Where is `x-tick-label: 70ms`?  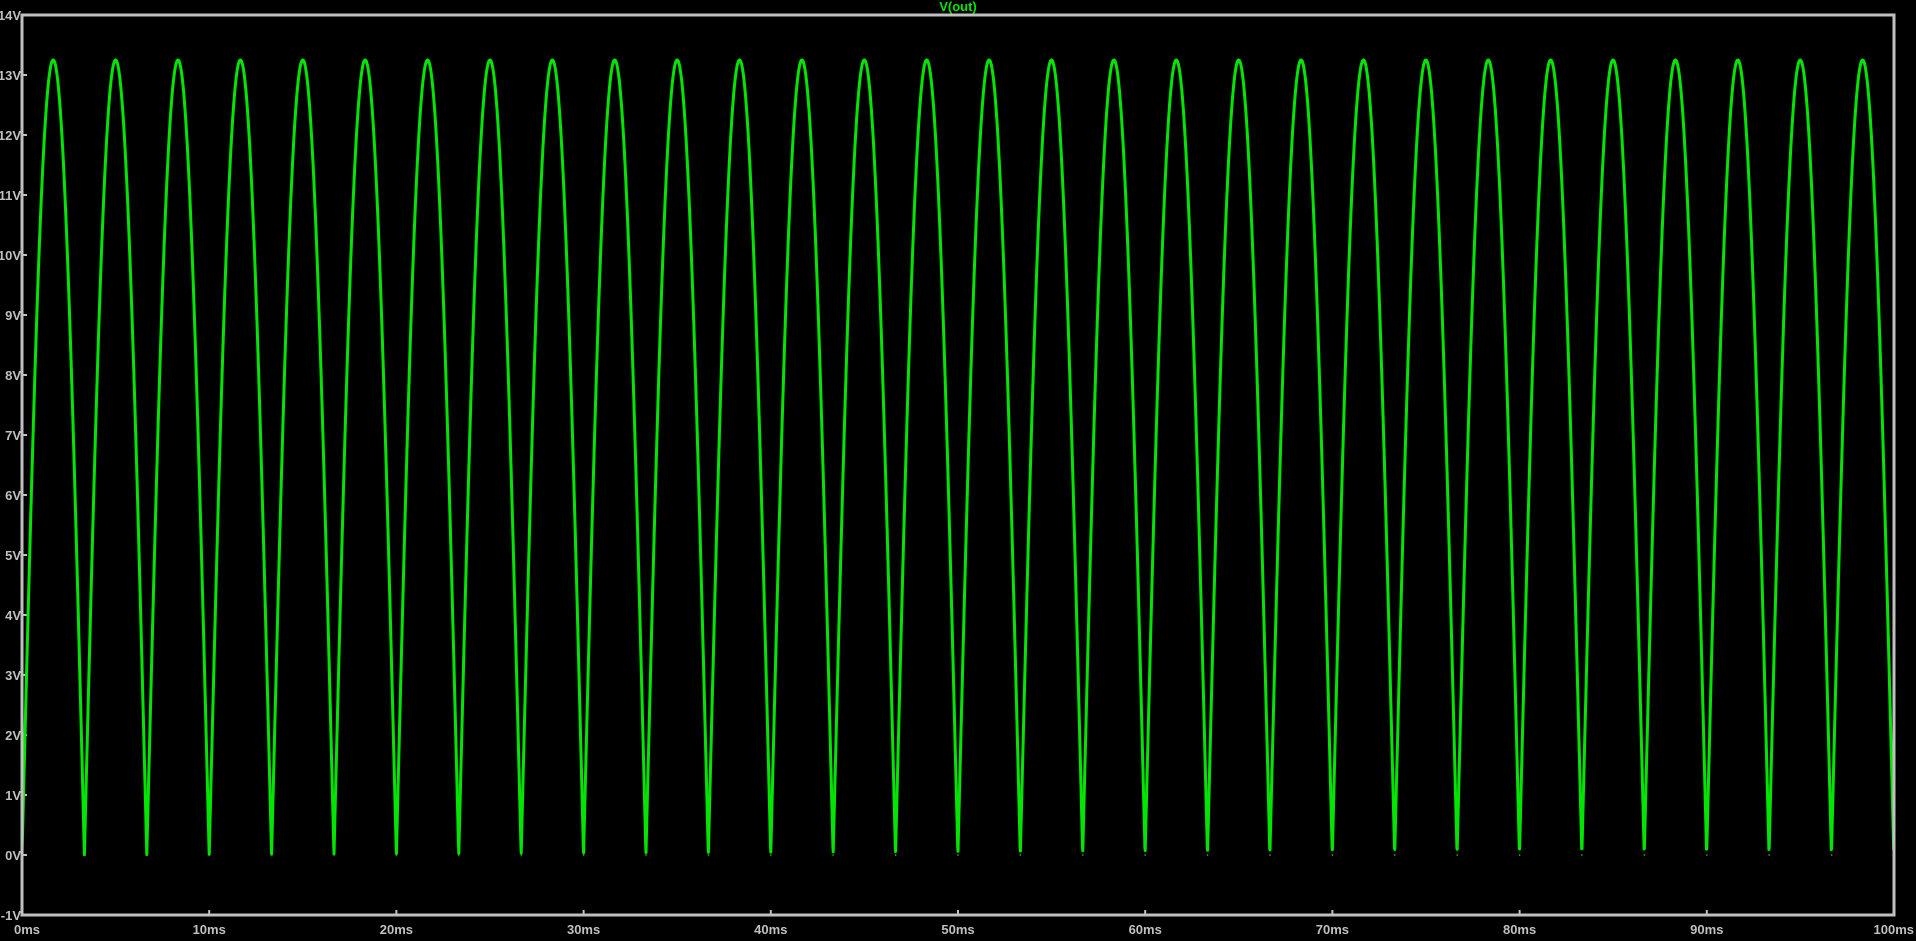 x-tick-label: 70ms is located at coordinates (1332, 929).